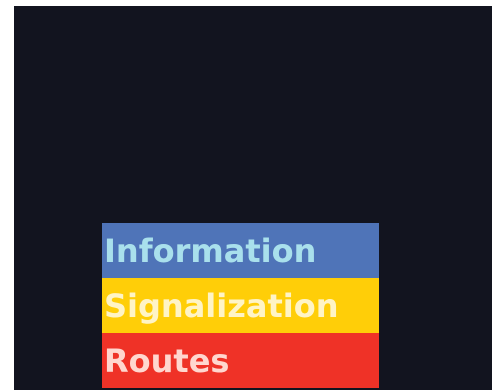  What do you see at coordinates (240, 360) in the screenshot?
I see `menu-item-routes: Routes` at bounding box center [240, 360].